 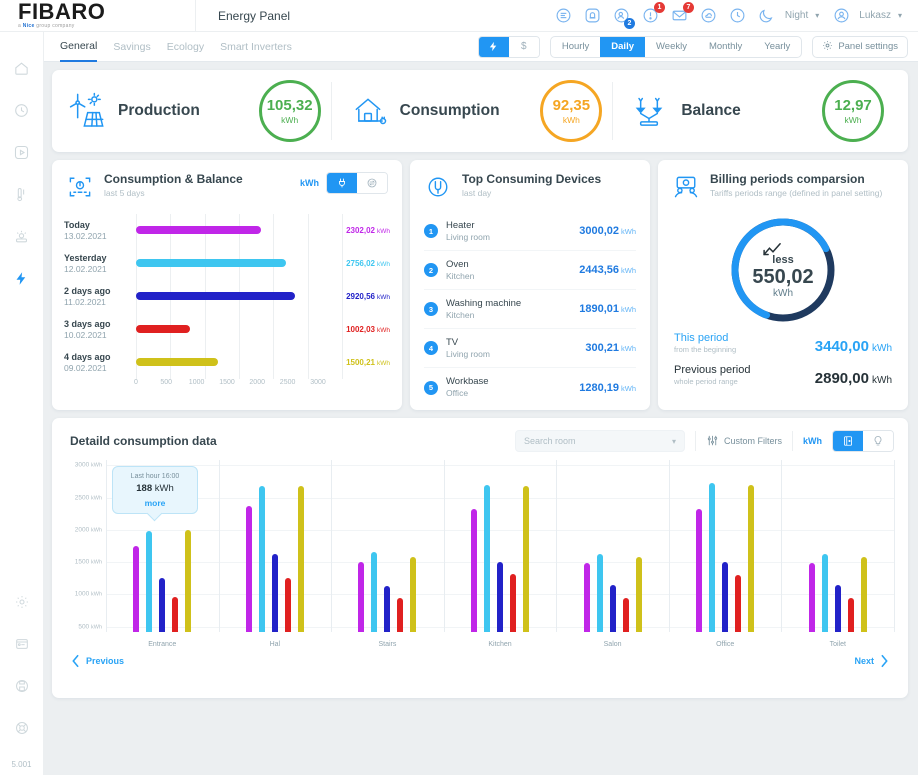 I want to click on top-devices-header: Top Consuming Devices last day, so click(x=530, y=185).